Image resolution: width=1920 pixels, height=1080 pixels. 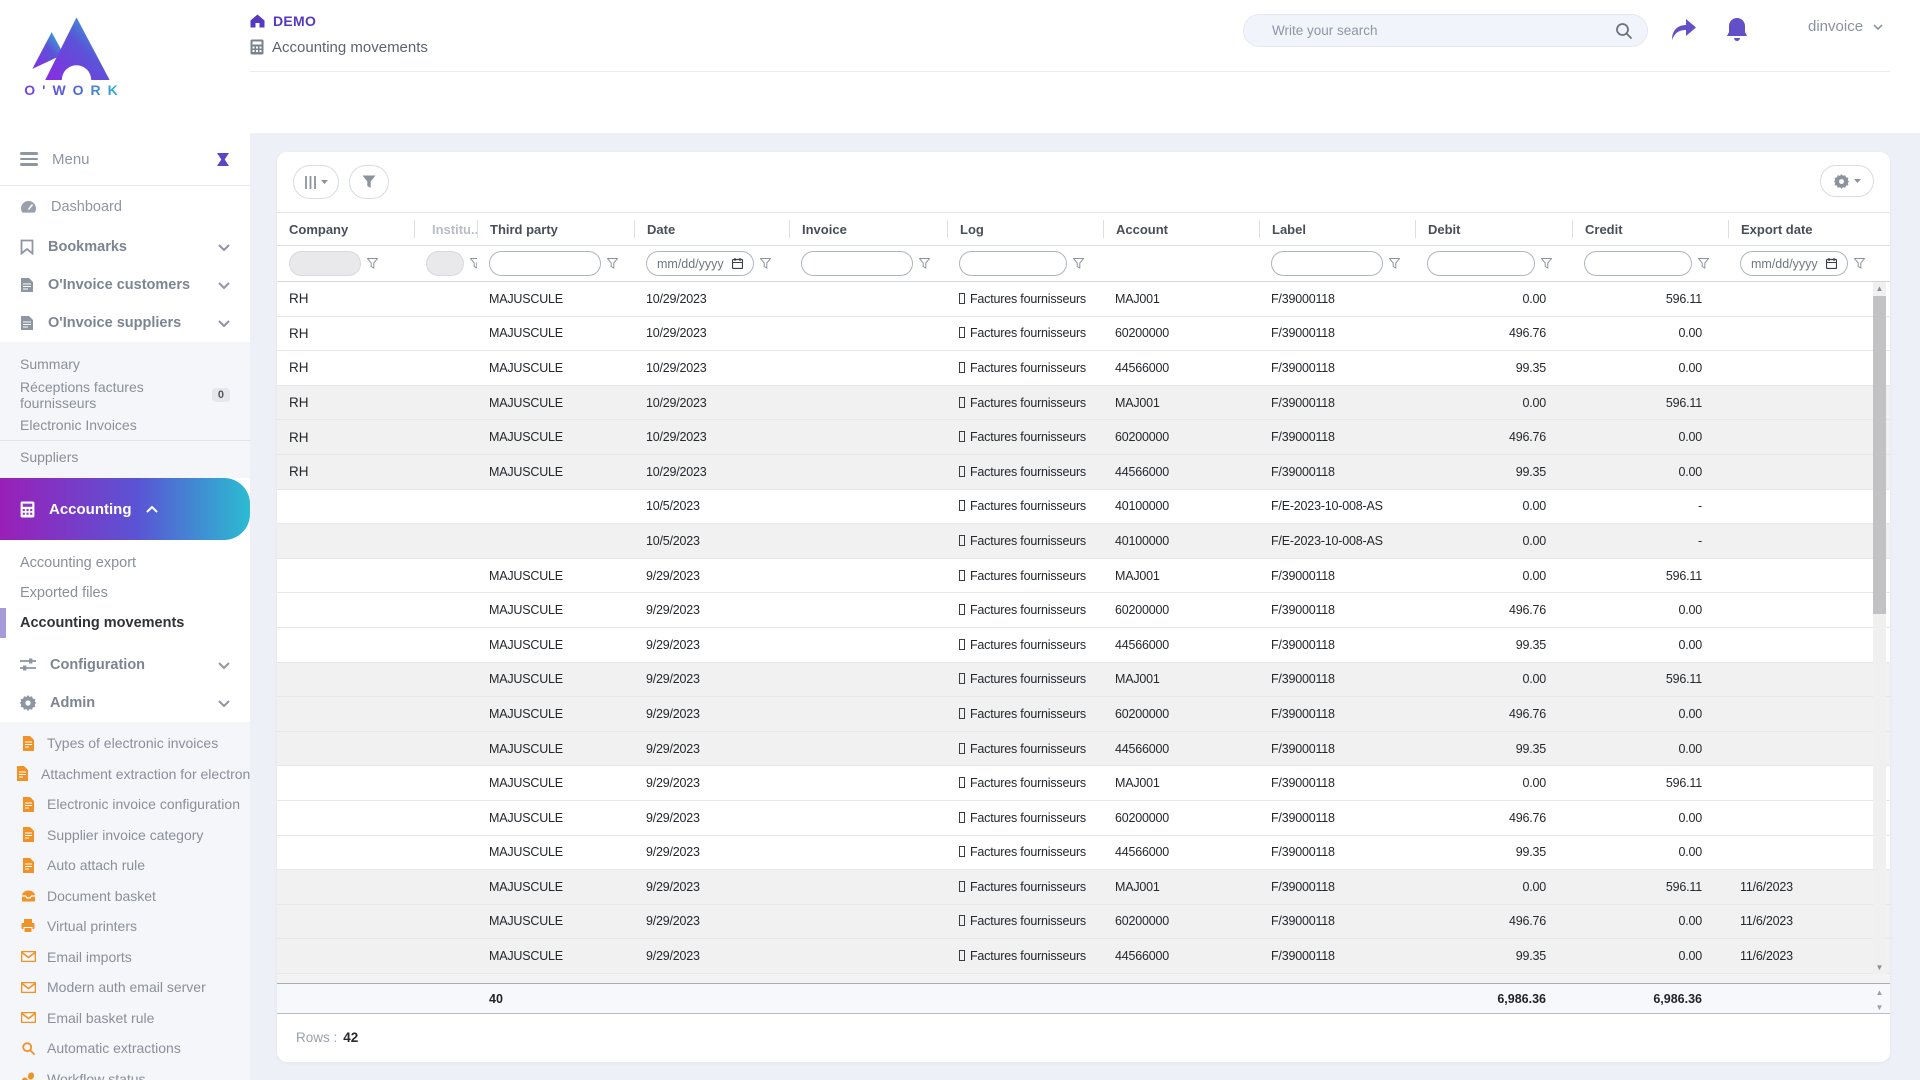 What do you see at coordinates (223, 159) in the screenshot?
I see `pin-icon` at bounding box center [223, 159].